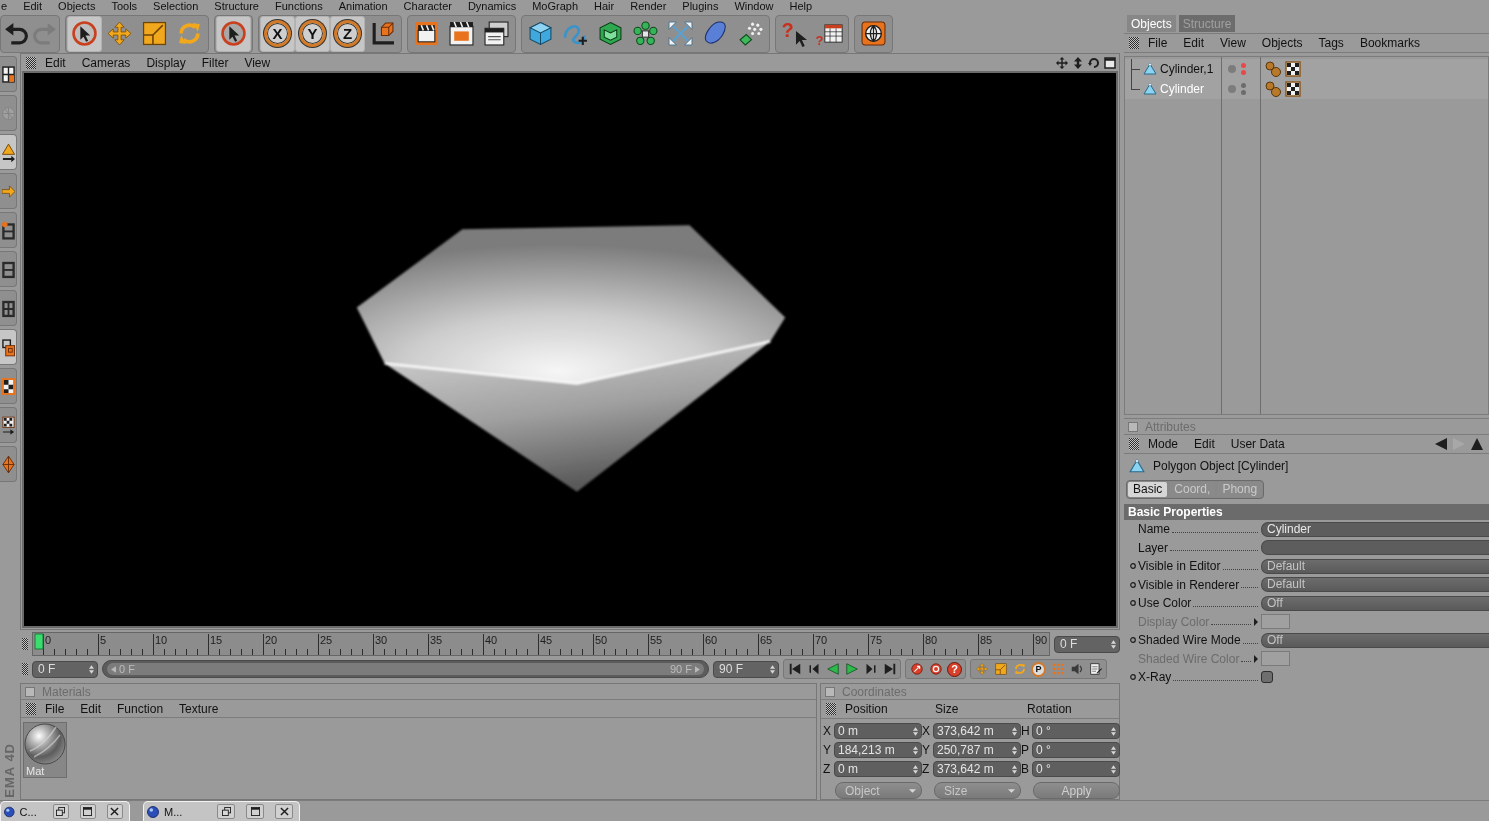  Describe the element at coordinates (878, 769) in the screenshot. I see `value-field: 0 m` at that location.